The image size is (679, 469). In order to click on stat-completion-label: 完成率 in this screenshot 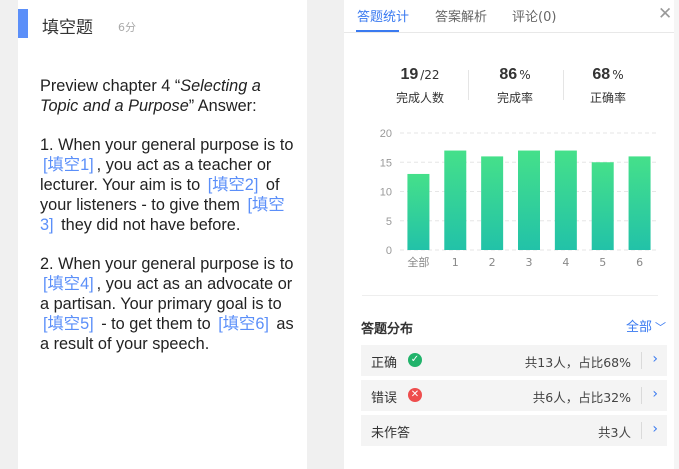, I will do `click(514, 98)`.